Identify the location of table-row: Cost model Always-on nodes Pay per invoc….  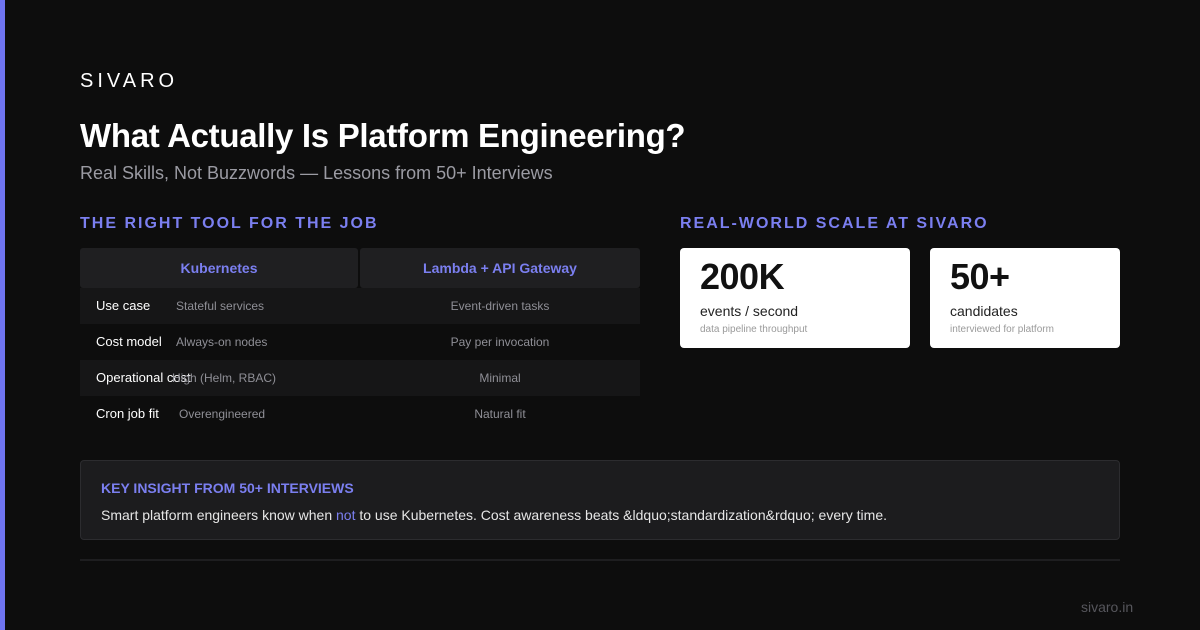
(360, 342).